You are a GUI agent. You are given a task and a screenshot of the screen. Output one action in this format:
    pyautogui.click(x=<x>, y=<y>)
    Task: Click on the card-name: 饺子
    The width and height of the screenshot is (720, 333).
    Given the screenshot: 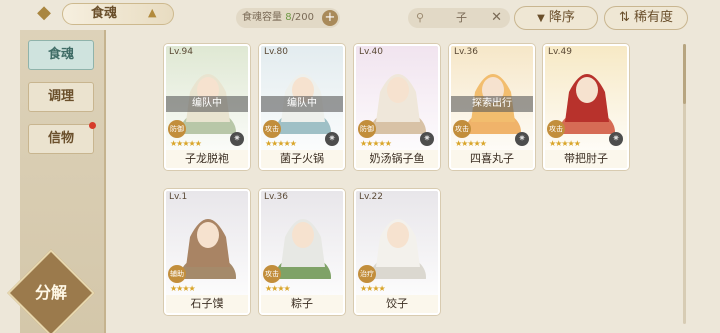 What is the action you would take?
    pyautogui.click(x=397, y=304)
    